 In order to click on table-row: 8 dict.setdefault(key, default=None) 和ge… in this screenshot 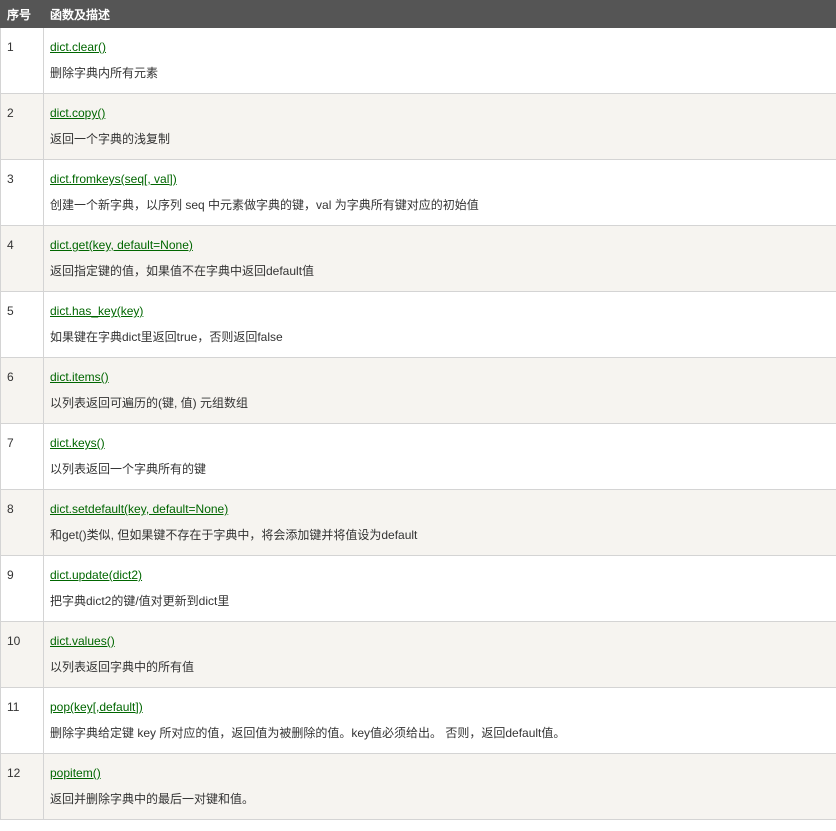, I will do `click(418, 522)`.